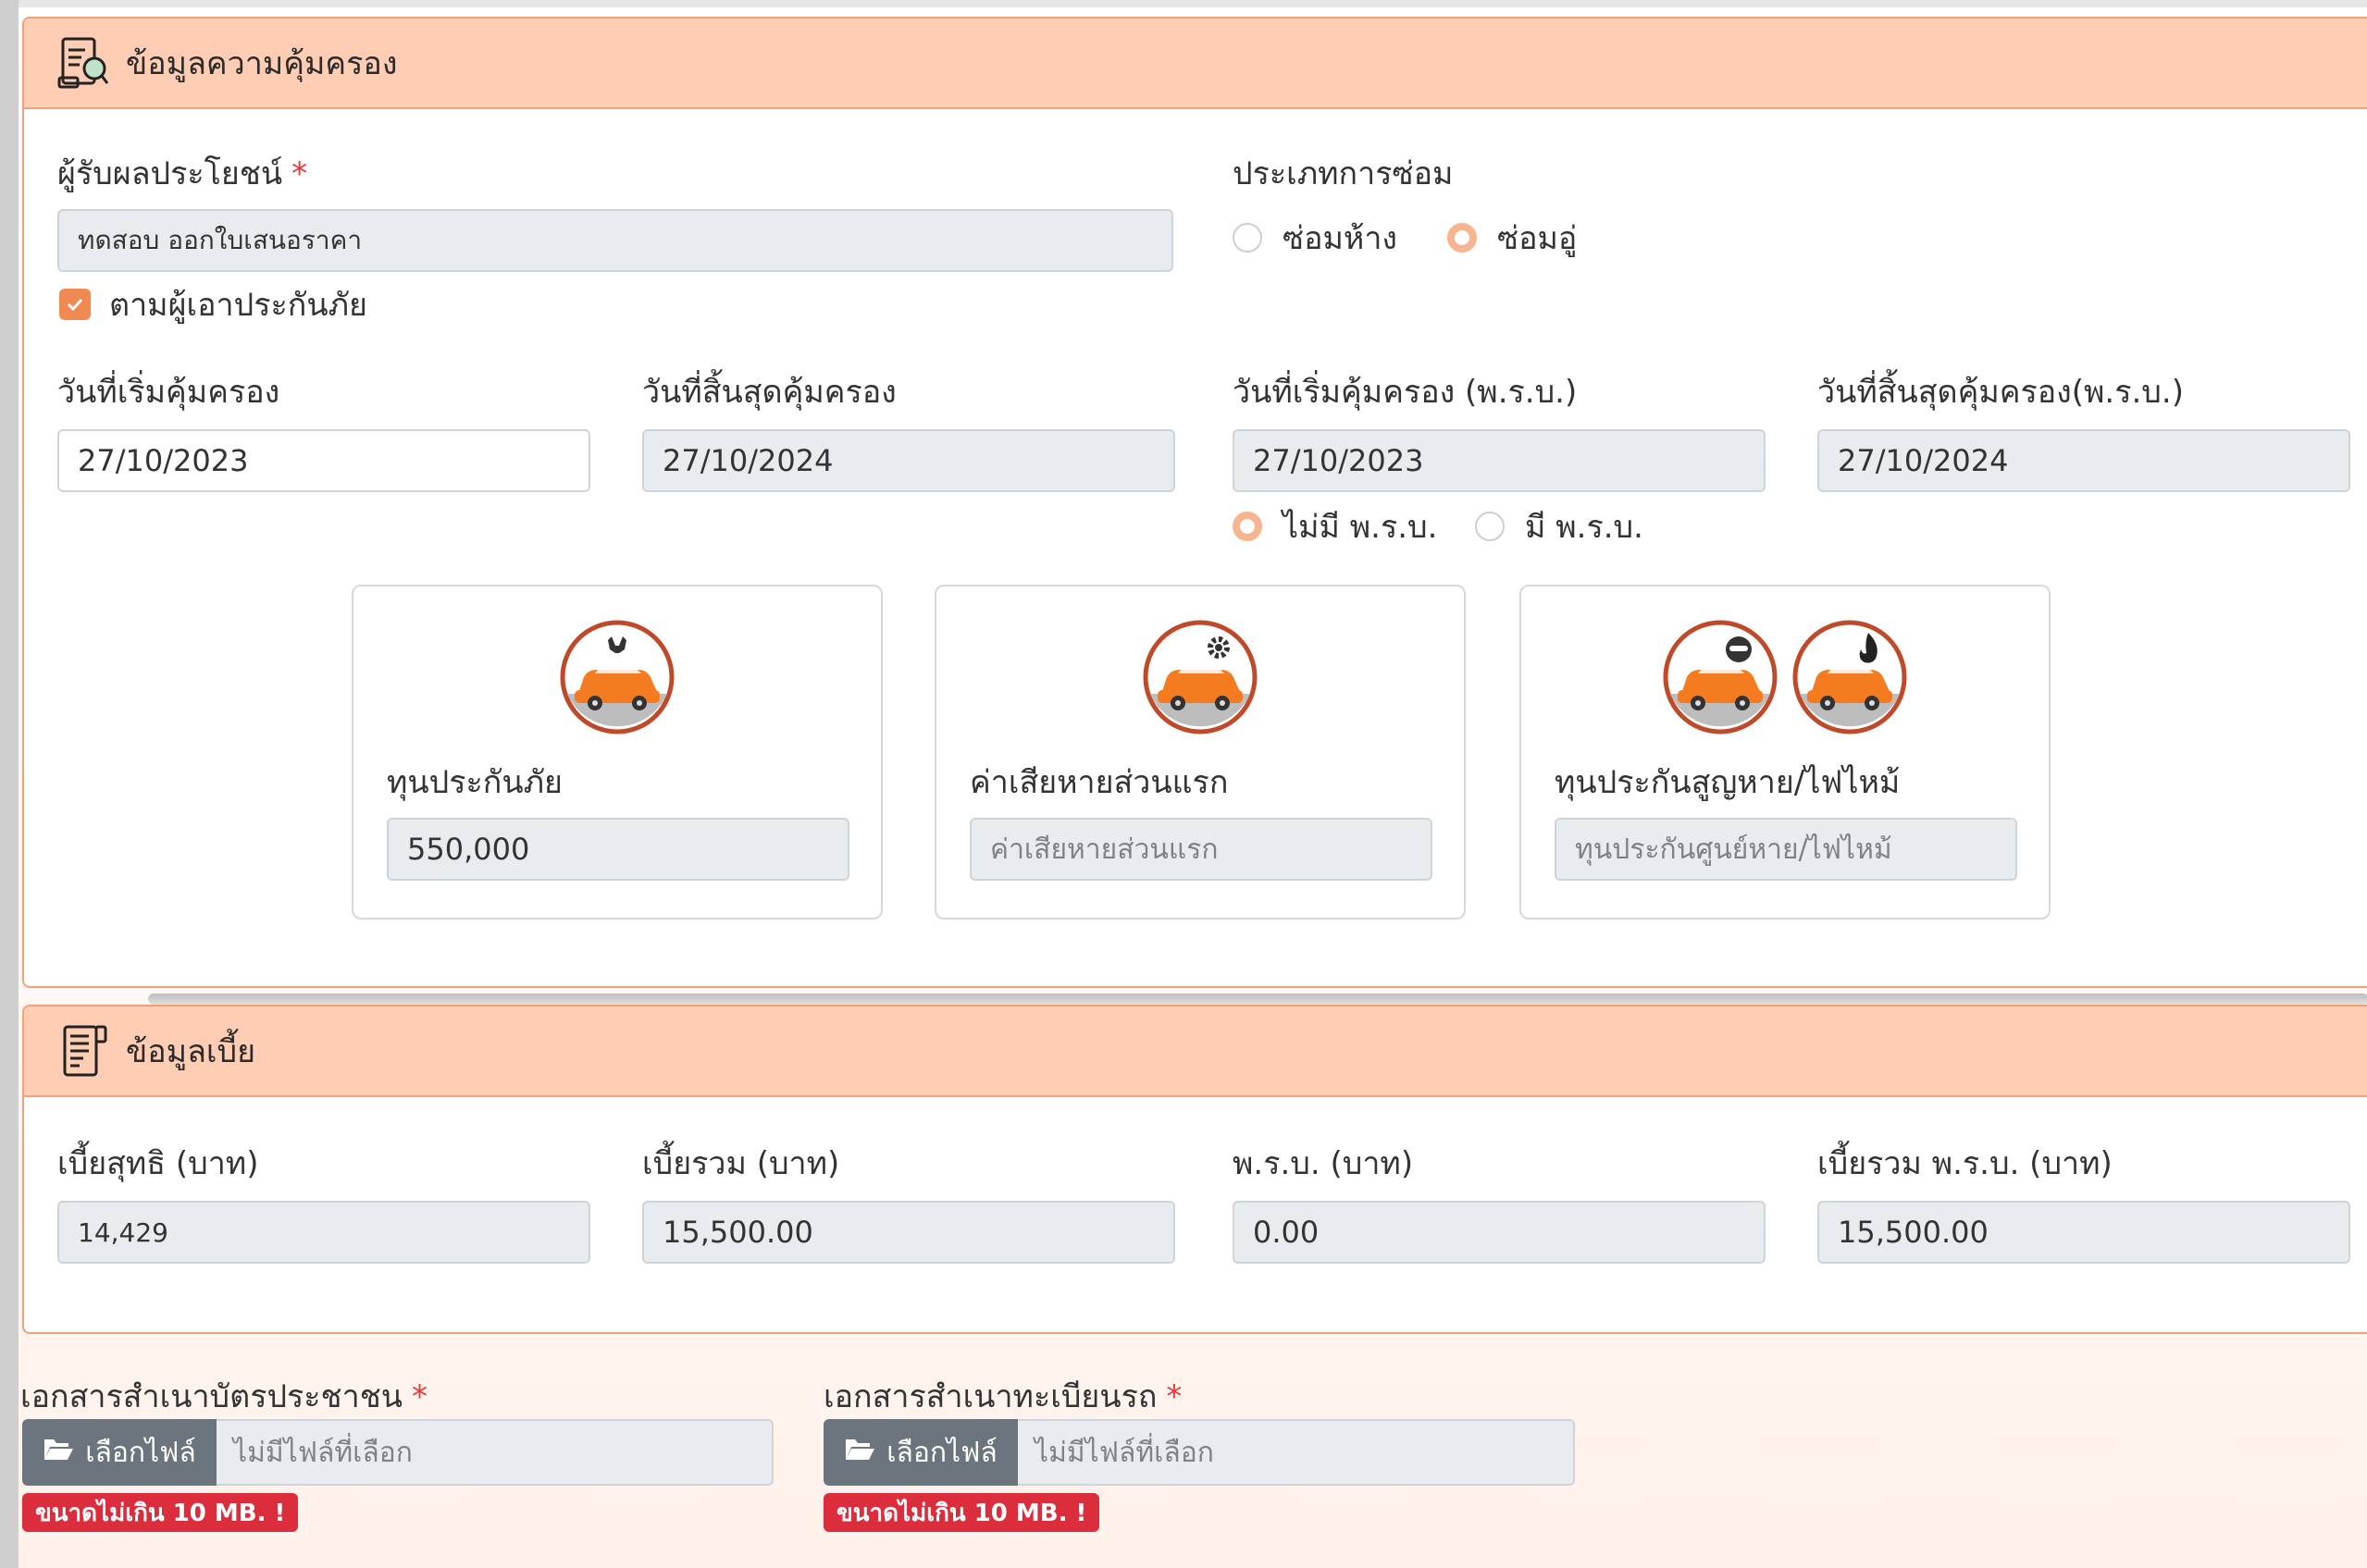 This screenshot has width=2367, height=1568. Describe the element at coordinates (158, 1163) in the screenshot. I see `net-premium-label: เบี้ยสุทธิ (บาท)` at that location.